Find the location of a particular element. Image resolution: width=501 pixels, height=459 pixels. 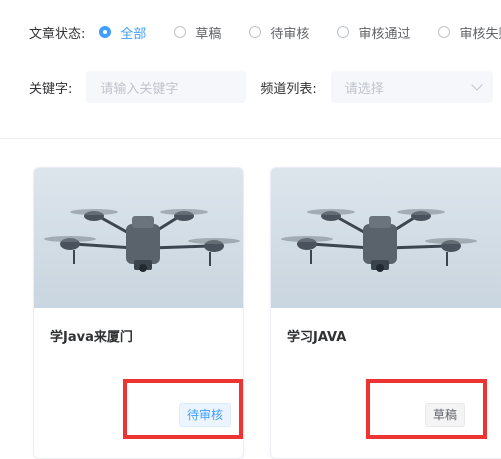

status-radio-all: 全部 is located at coordinates (122, 32).